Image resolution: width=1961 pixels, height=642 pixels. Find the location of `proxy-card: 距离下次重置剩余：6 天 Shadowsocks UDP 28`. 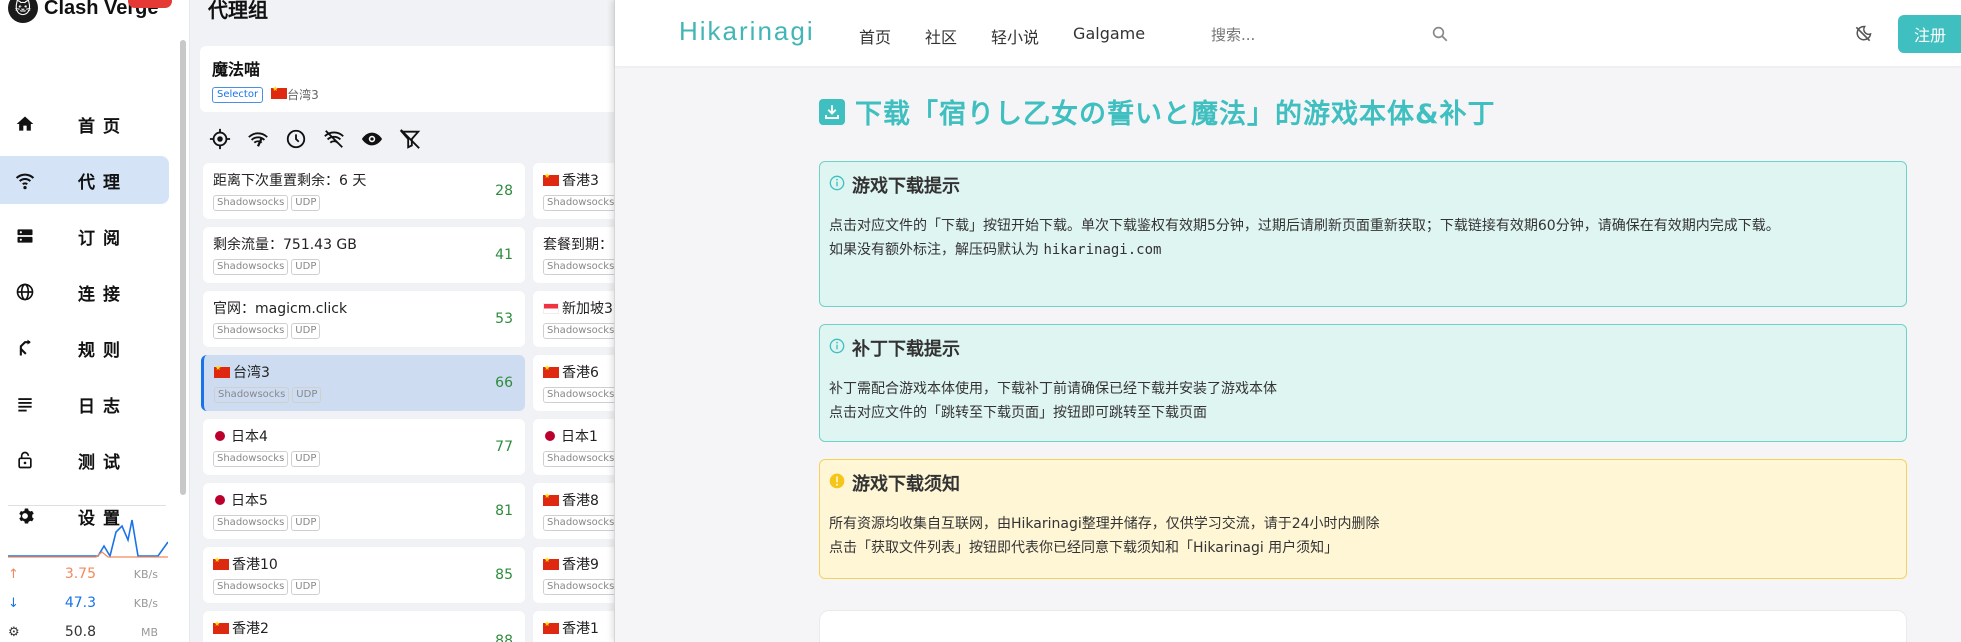

proxy-card: 距离下次重置剩余：6 天 Shadowsocks UDP 28 is located at coordinates (364, 191).